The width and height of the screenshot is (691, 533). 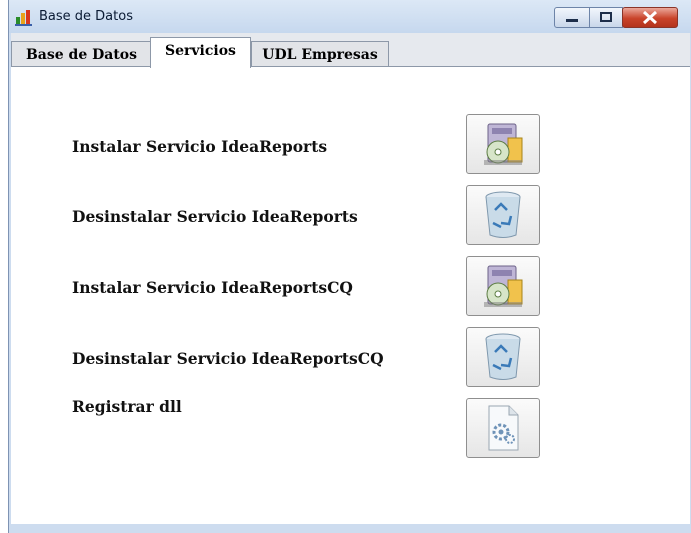 I want to click on minimize-button, so click(x=572, y=17).